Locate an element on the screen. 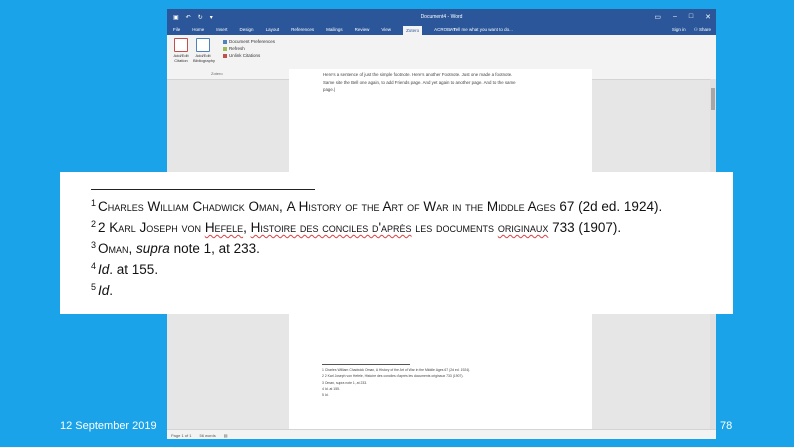 This screenshot has width=794, height=447. add-citation-button: Add/Edit Citation is located at coordinates (181, 50).